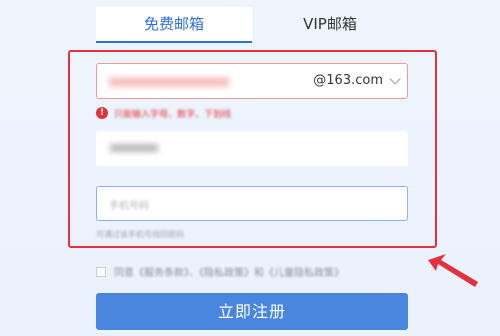 This screenshot has width=500, height=336. Describe the element at coordinates (169, 82) in the screenshot. I see `email-value-redacted` at that location.